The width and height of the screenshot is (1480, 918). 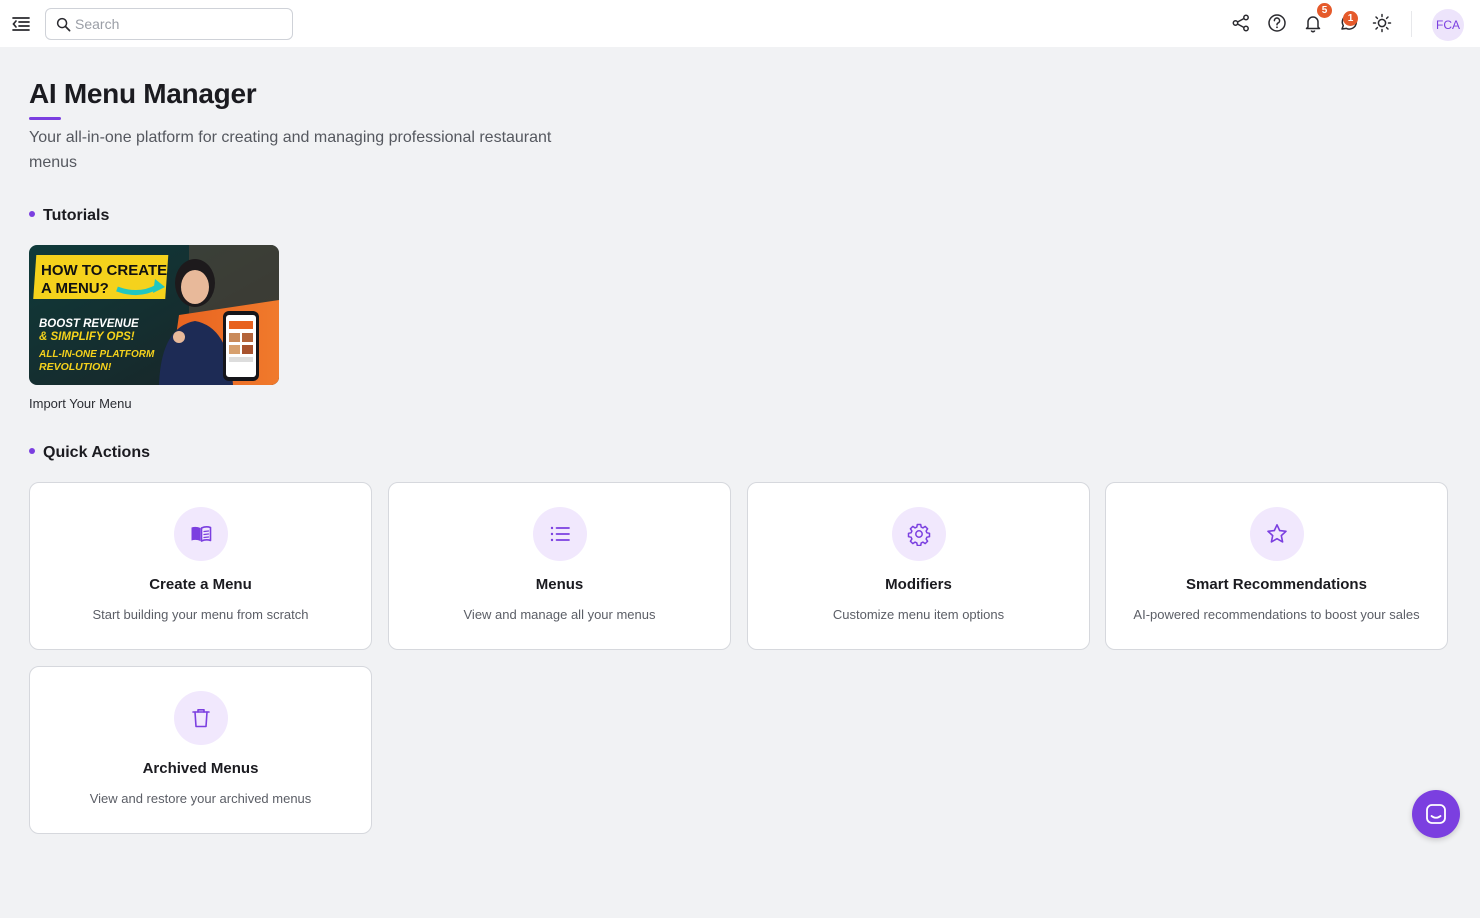 I want to click on topbar-divider, so click(x=1411, y=24).